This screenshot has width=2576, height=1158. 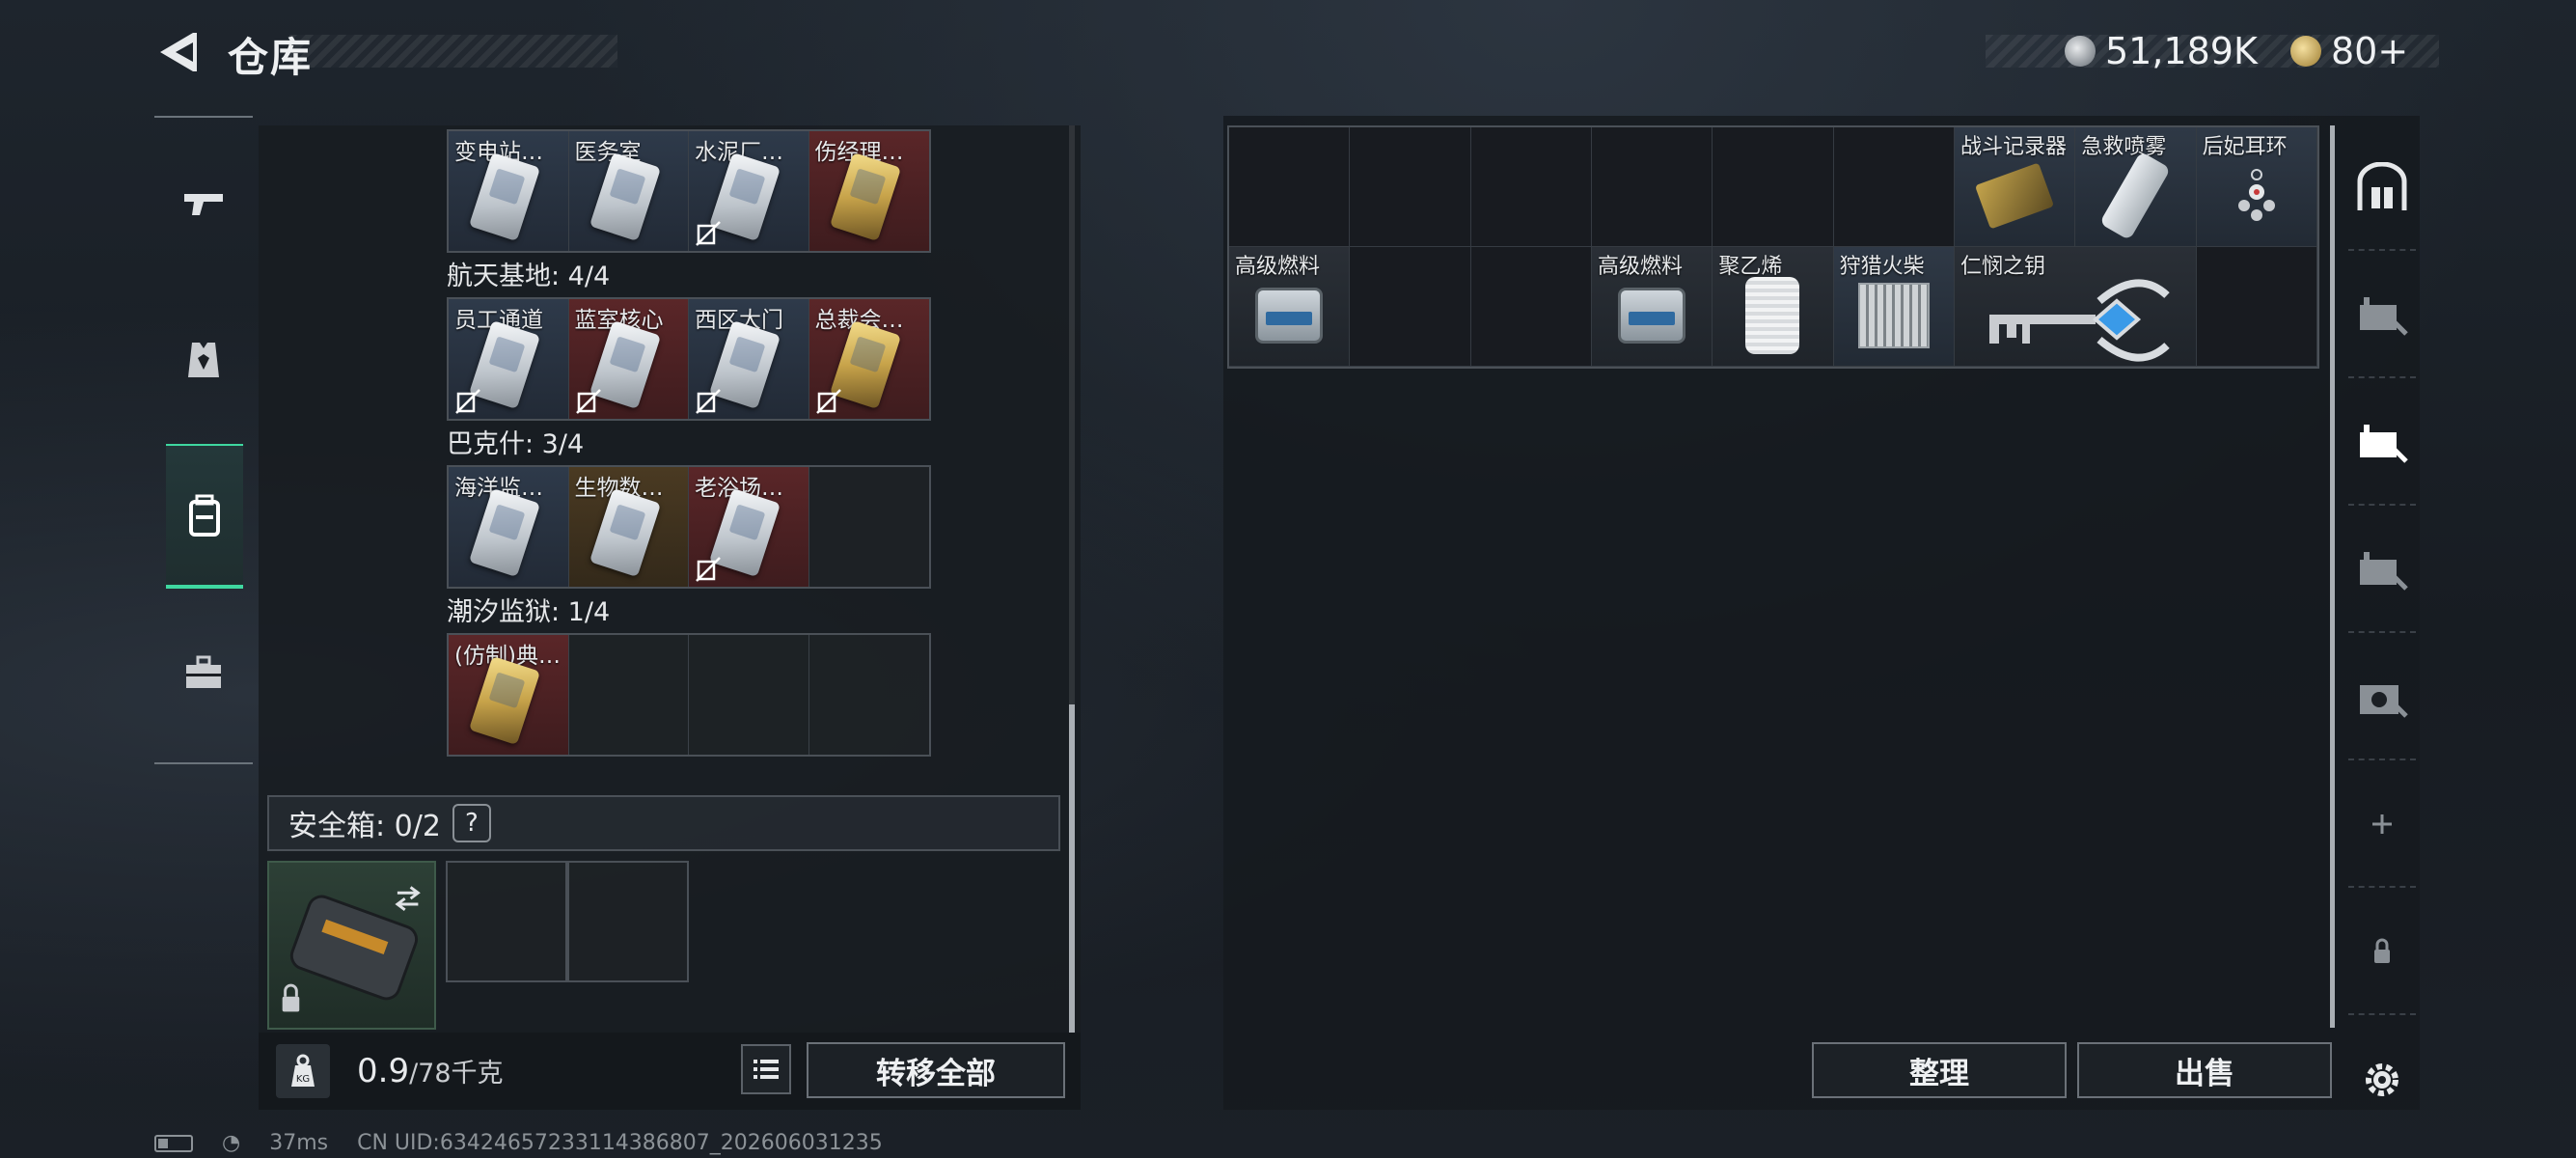 I want to click on stash-item-hunting-matches: 狩猎火柴, so click(x=1894, y=307).